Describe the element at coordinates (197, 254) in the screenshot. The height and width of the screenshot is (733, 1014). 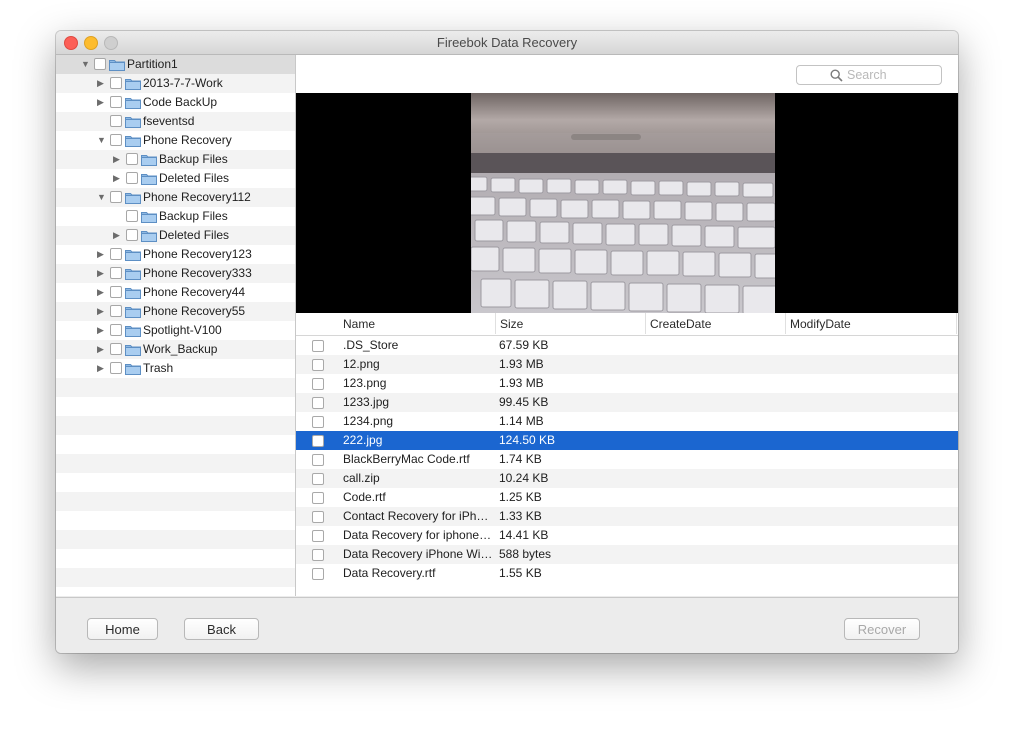
I see `tree-item-label: Phone Recovery123` at that location.